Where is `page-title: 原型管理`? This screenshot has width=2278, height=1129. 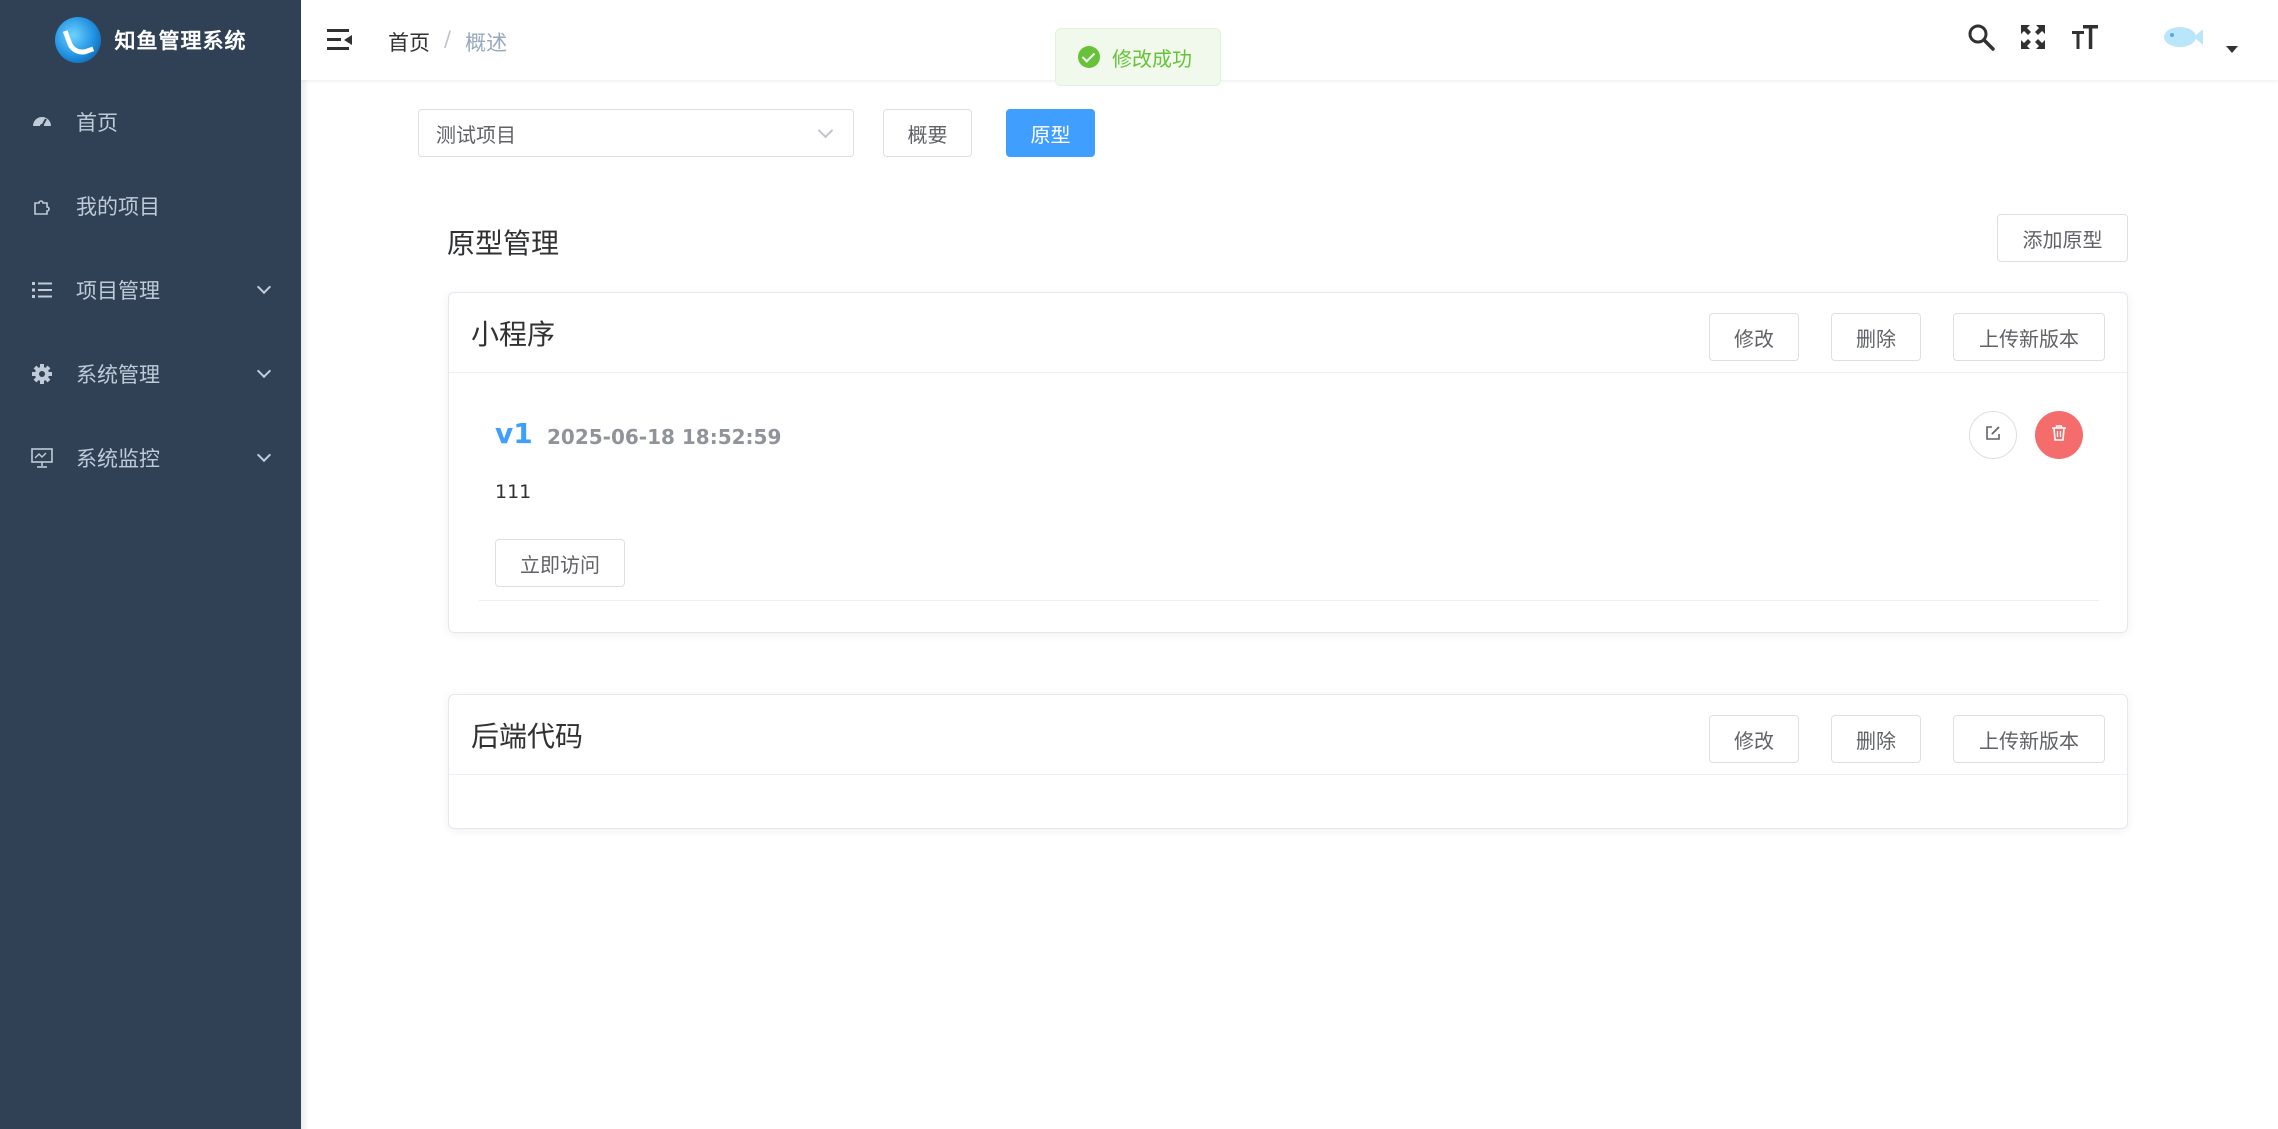
page-title: 原型管理 is located at coordinates (503, 243).